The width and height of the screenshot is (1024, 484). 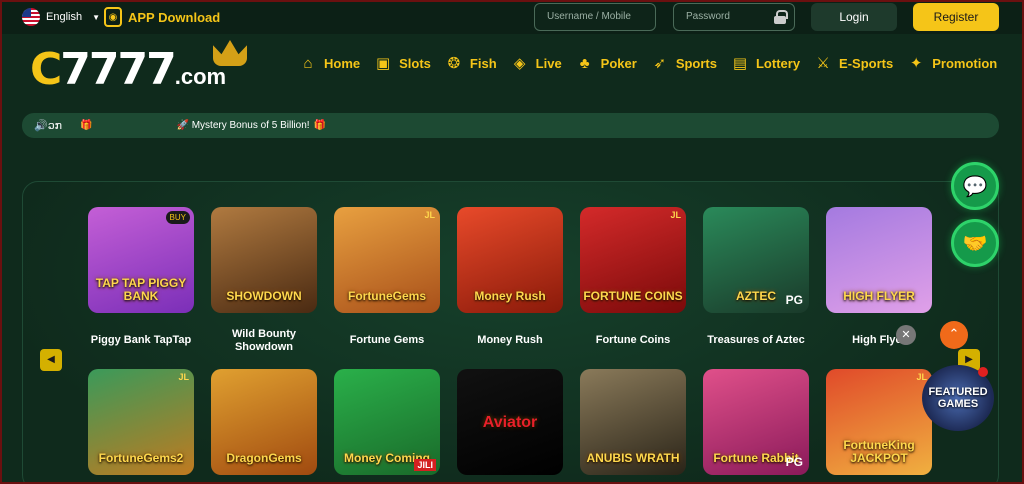 I want to click on home-icon: ⌂, so click(x=308, y=63).